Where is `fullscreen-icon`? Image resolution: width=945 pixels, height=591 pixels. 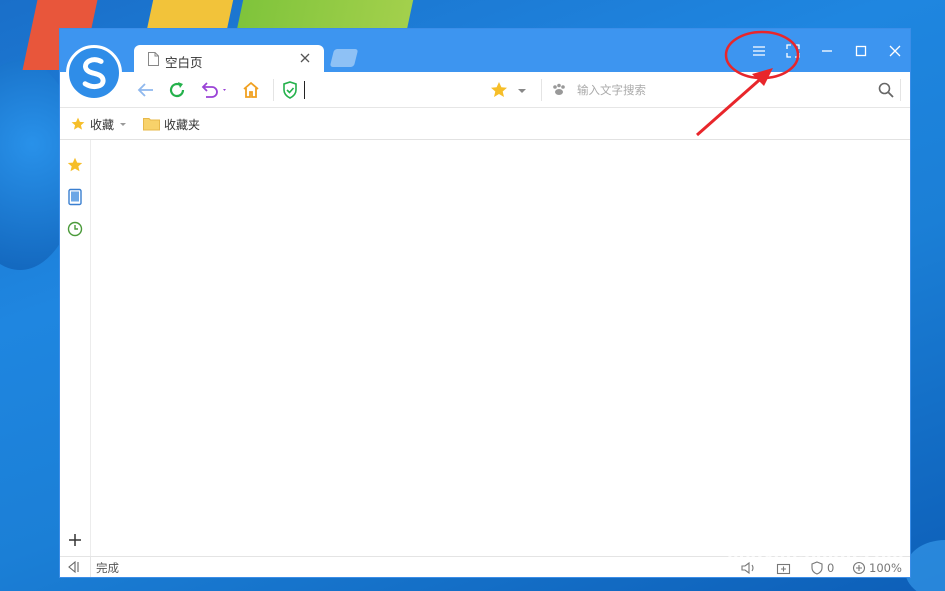 fullscreen-icon is located at coordinates (793, 51).